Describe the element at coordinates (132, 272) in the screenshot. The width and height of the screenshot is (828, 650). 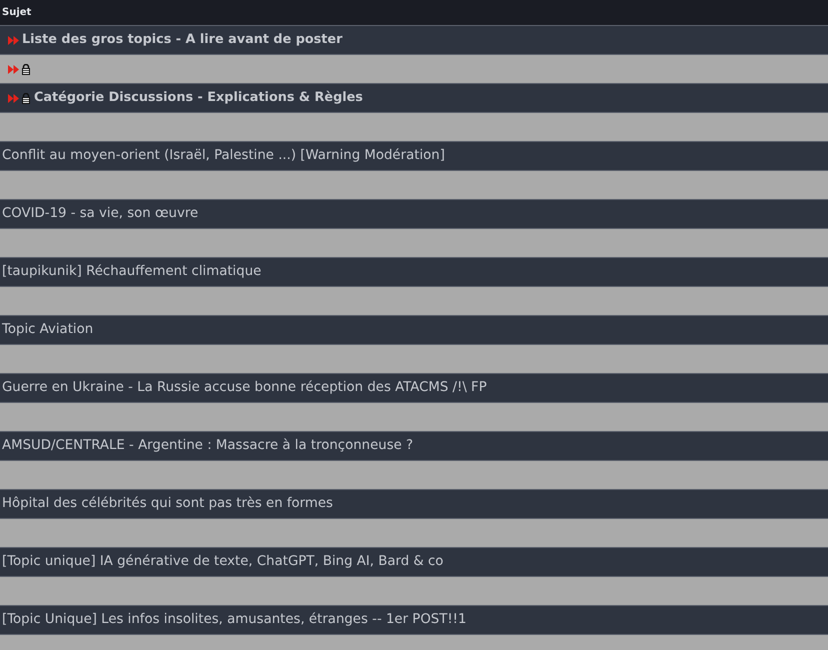
I see `topic-title-link: [taupikunik] Réchauffement climatique` at that location.